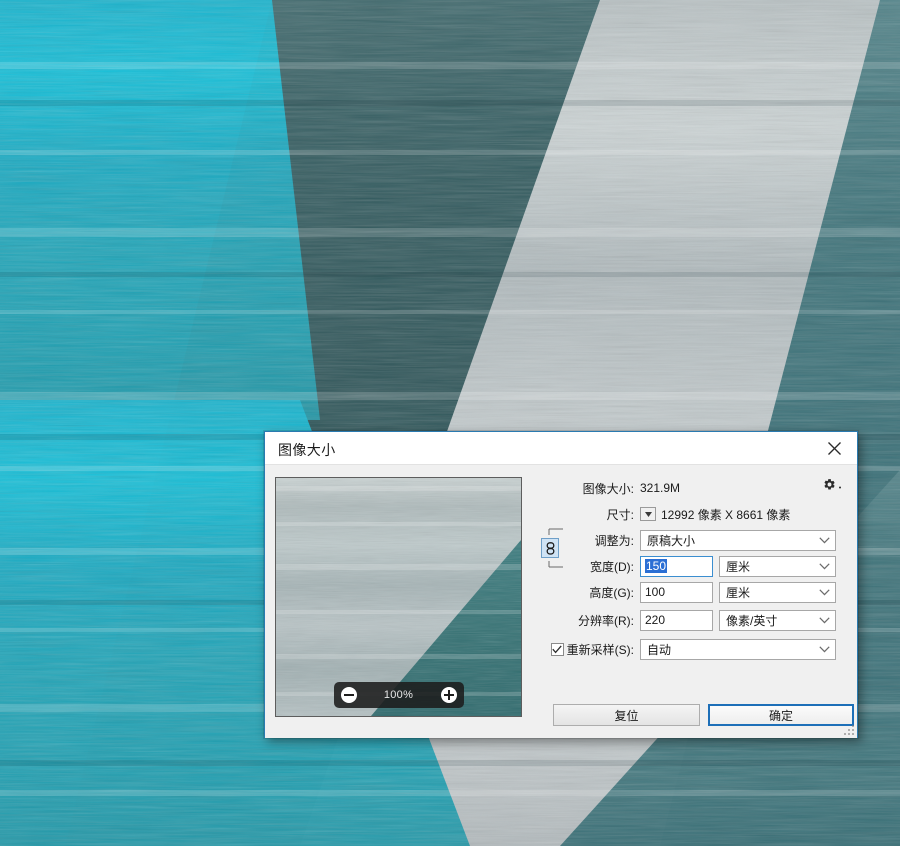 The width and height of the screenshot is (900, 846). I want to click on resolution-unit-value: 像素/英寸, so click(752, 620).